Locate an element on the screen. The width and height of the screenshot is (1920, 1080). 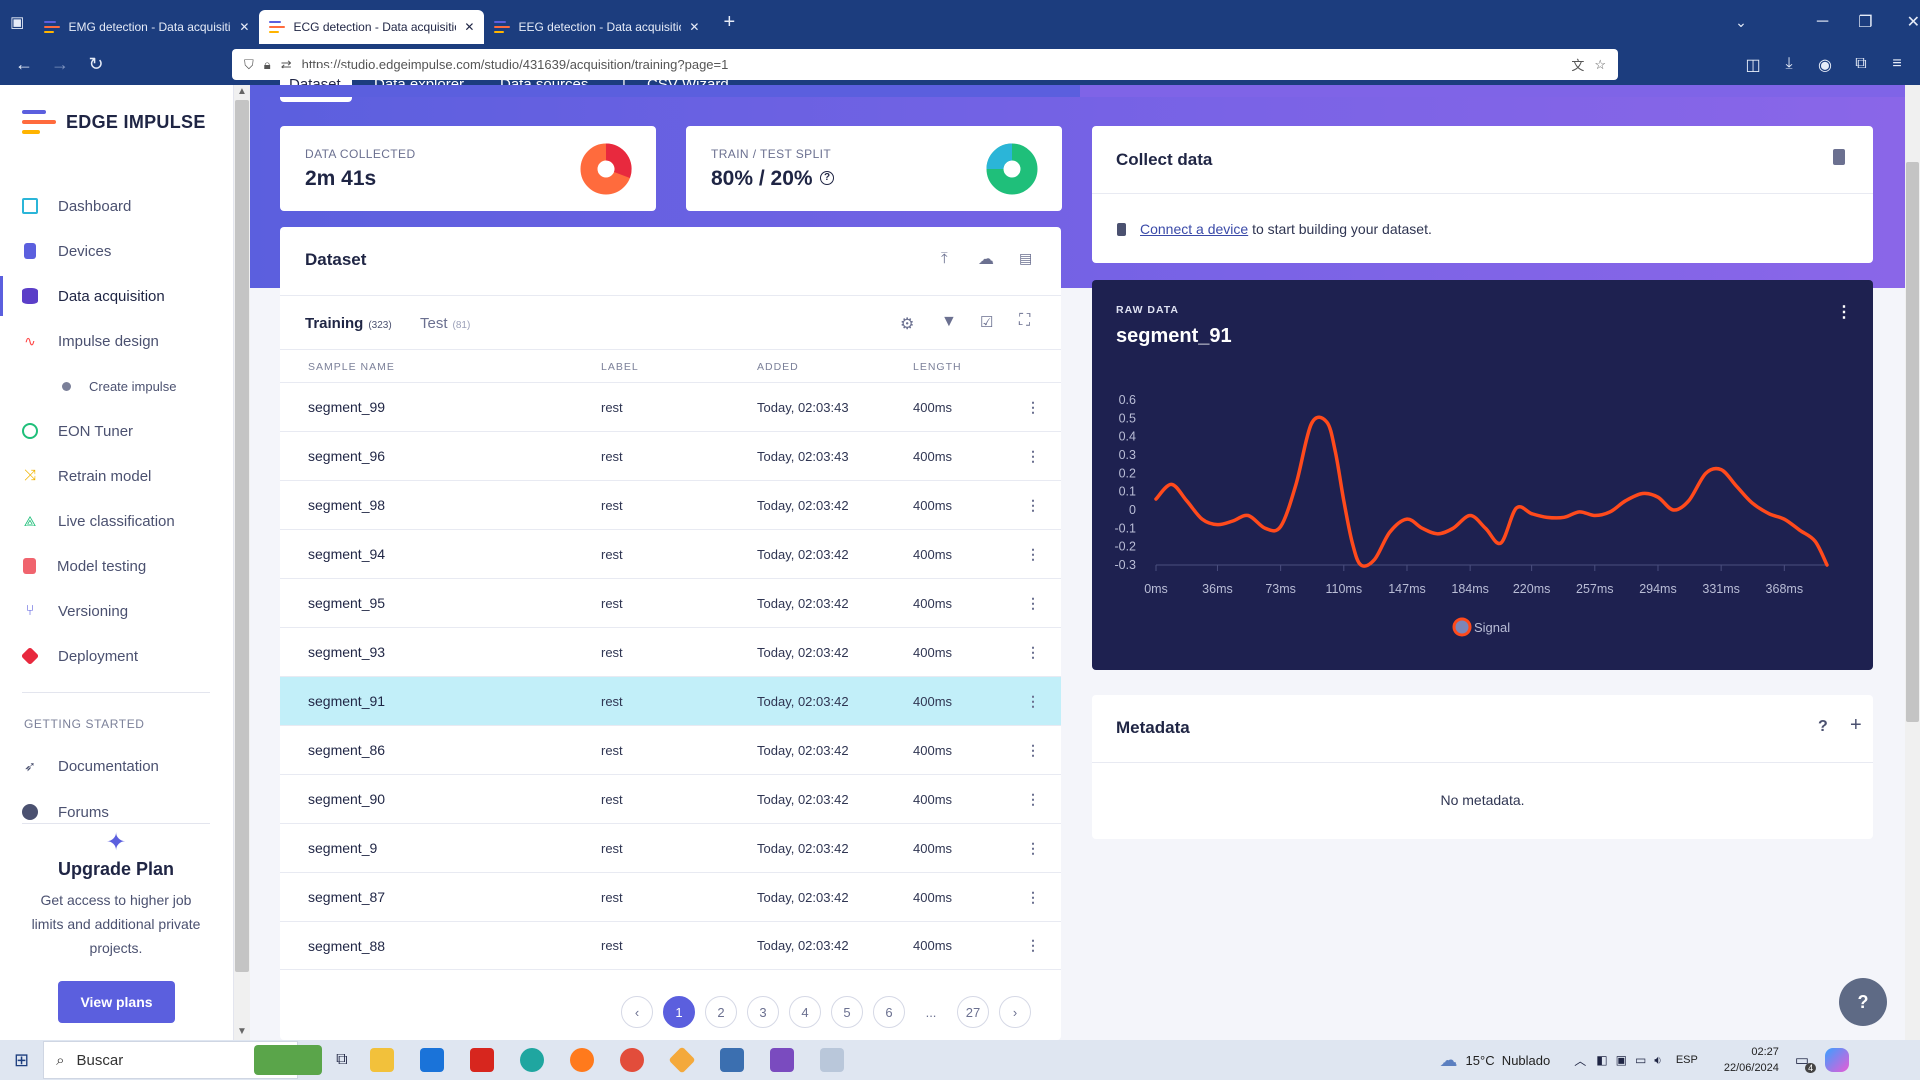
page-scrollbar-thumb is located at coordinates (1912, 442).